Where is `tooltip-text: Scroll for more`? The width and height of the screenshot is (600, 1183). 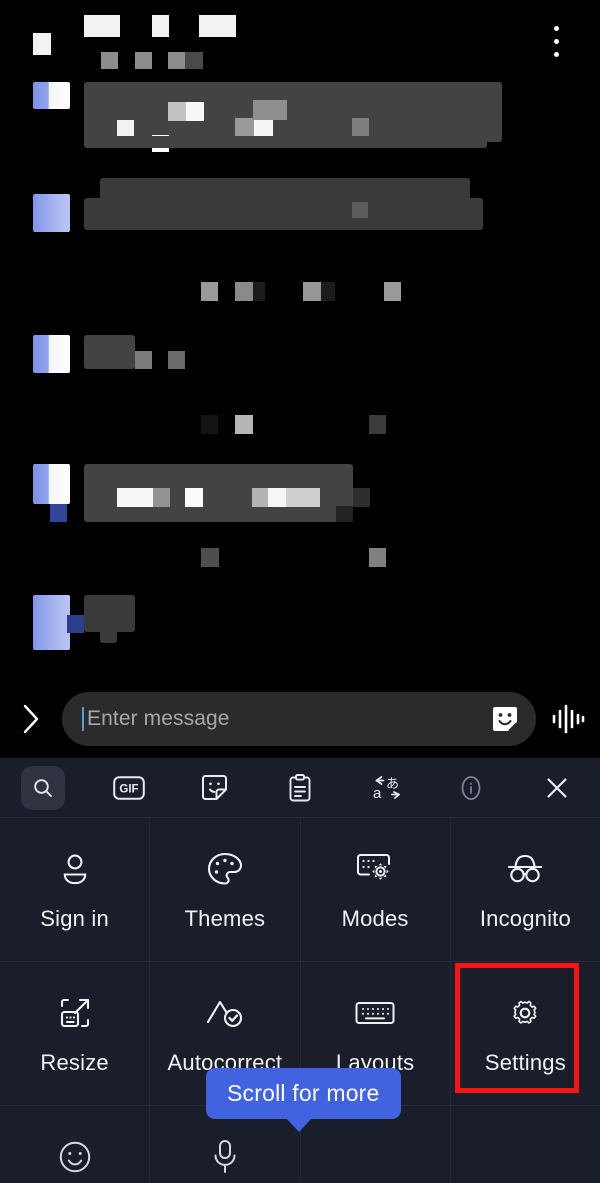 tooltip-text: Scroll for more is located at coordinates (303, 1093).